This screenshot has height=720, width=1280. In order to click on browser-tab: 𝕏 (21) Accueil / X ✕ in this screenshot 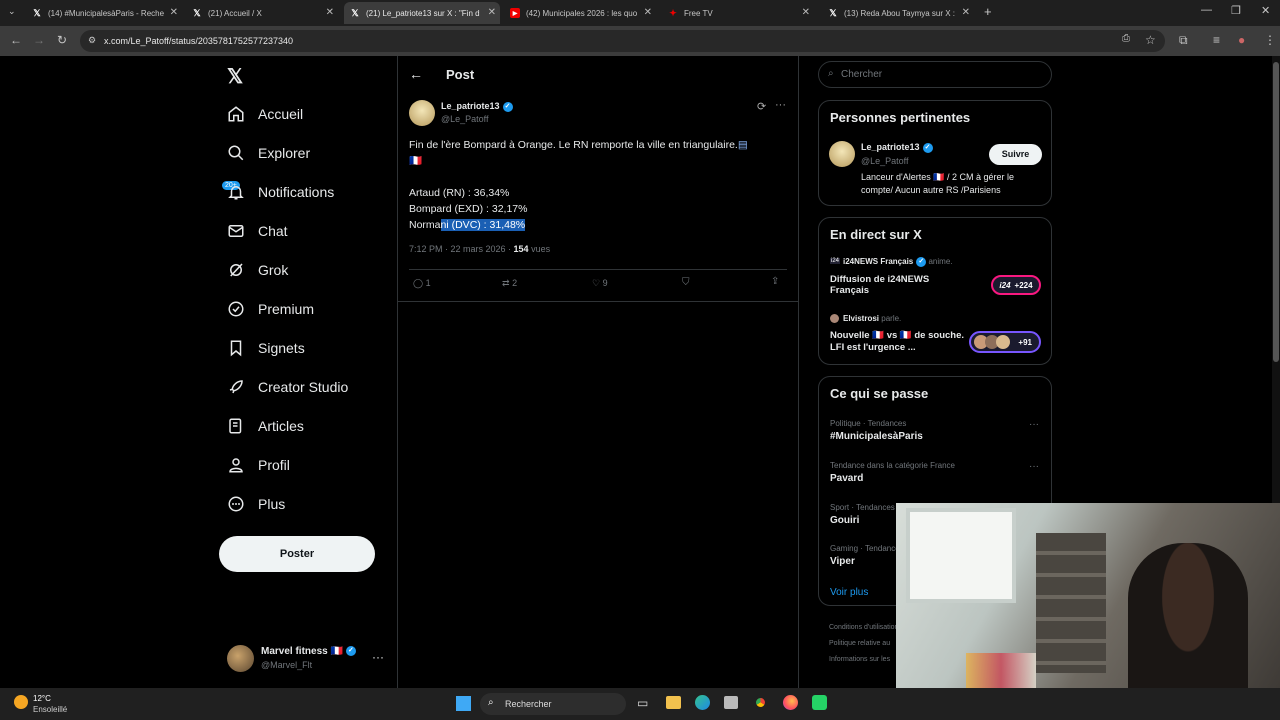, I will do `click(262, 13)`.